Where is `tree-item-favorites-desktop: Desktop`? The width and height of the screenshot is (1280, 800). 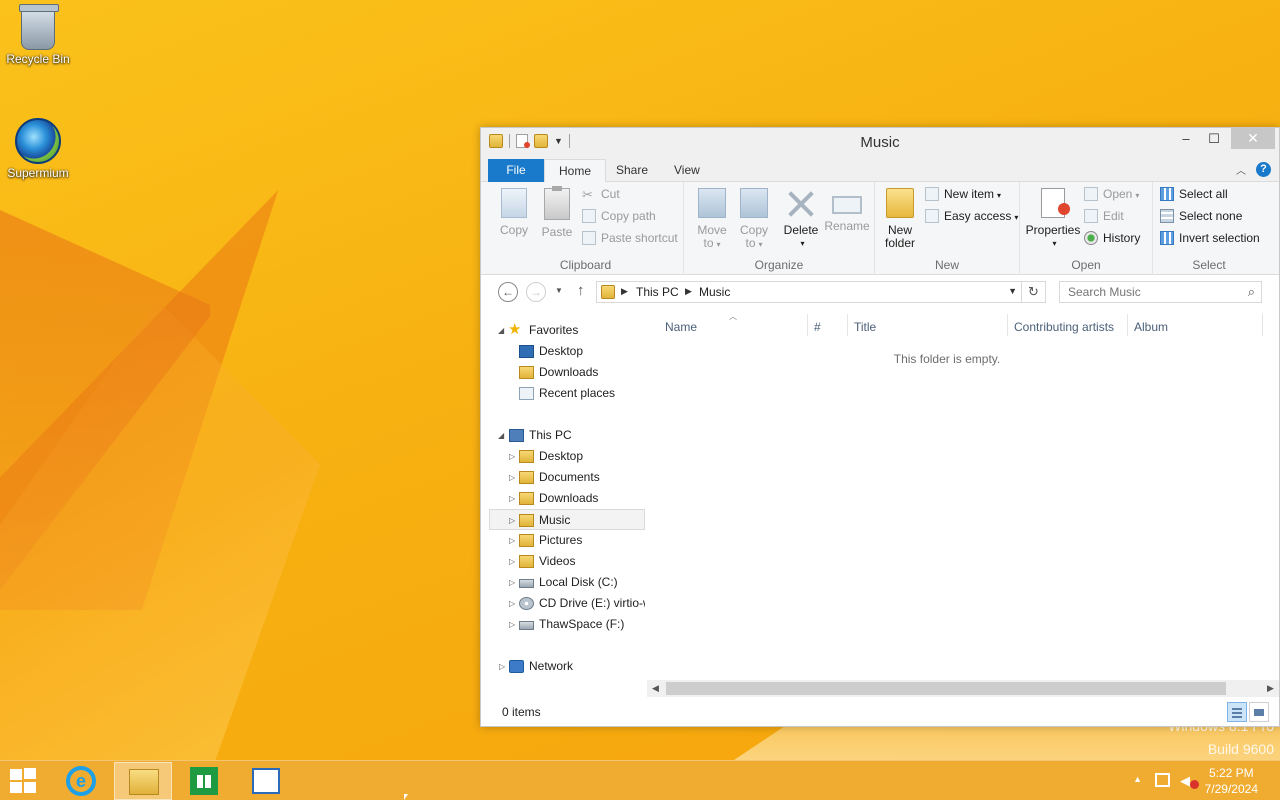 tree-item-favorites-desktop: Desktop is located at coordinates (563, 351).